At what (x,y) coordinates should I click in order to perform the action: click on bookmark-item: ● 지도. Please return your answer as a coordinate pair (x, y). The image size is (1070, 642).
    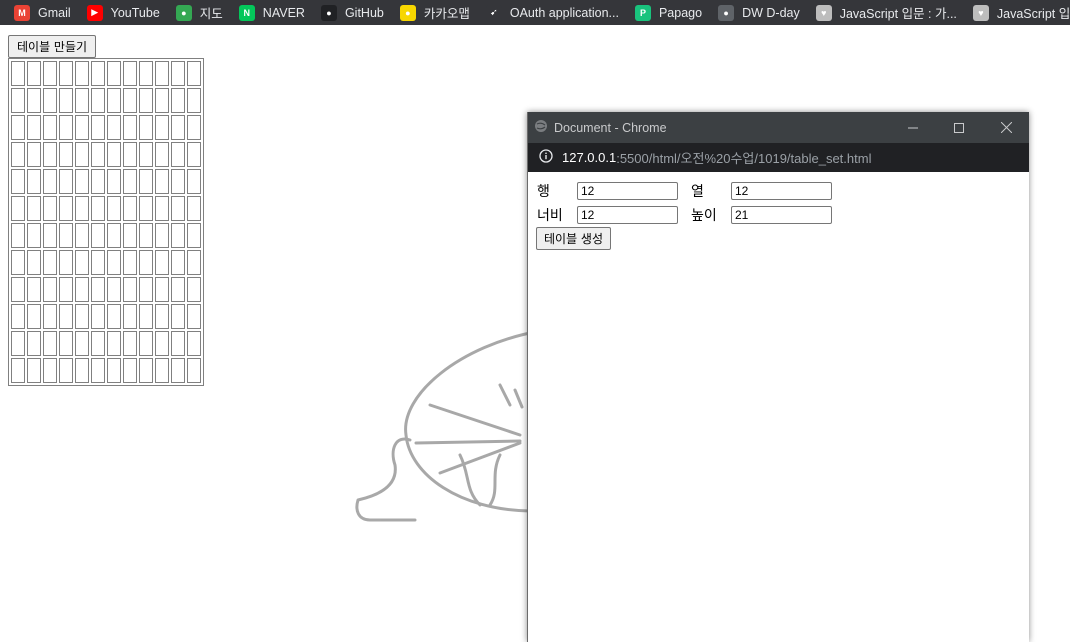
    Looking at the image, I should click on (199, 12).